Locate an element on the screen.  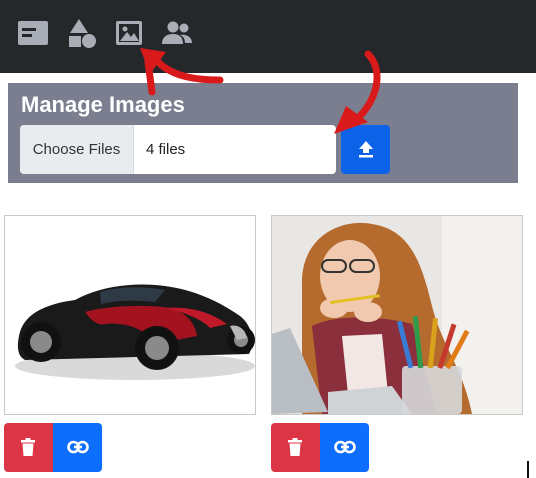
selected-files-text: 4 files is located at coordinates (166, 149).